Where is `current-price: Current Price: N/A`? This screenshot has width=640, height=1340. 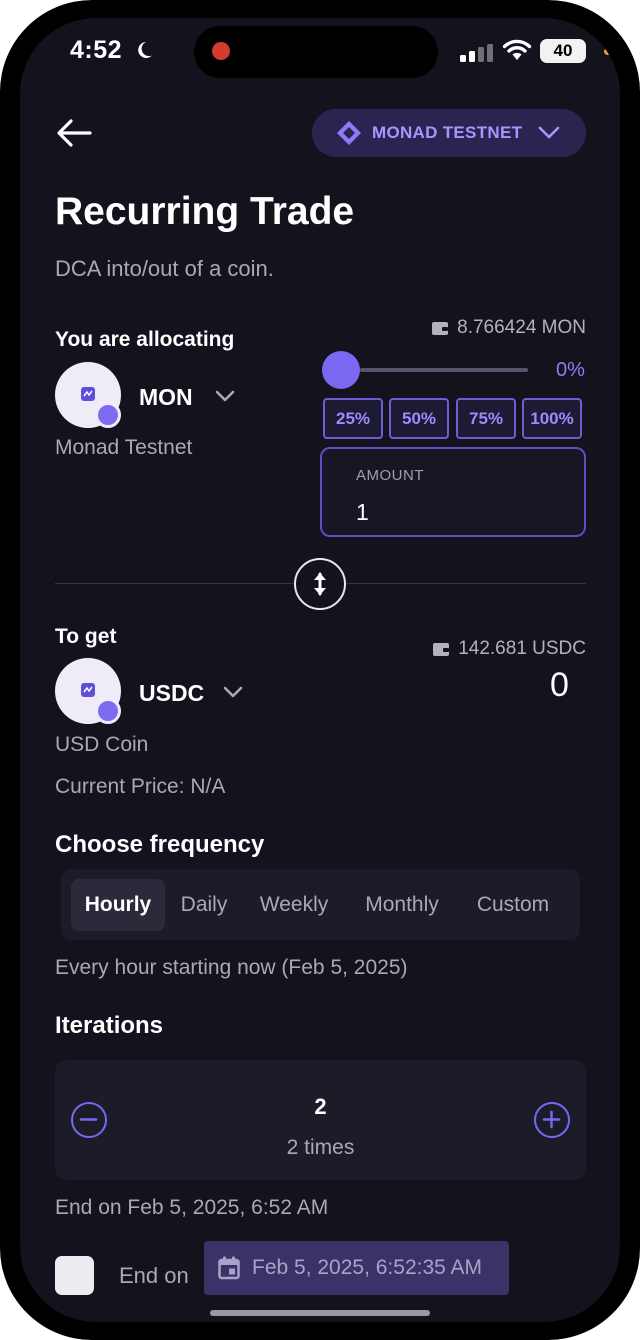
current-price: Current Price: N/A is located at coordinates (140, 786).